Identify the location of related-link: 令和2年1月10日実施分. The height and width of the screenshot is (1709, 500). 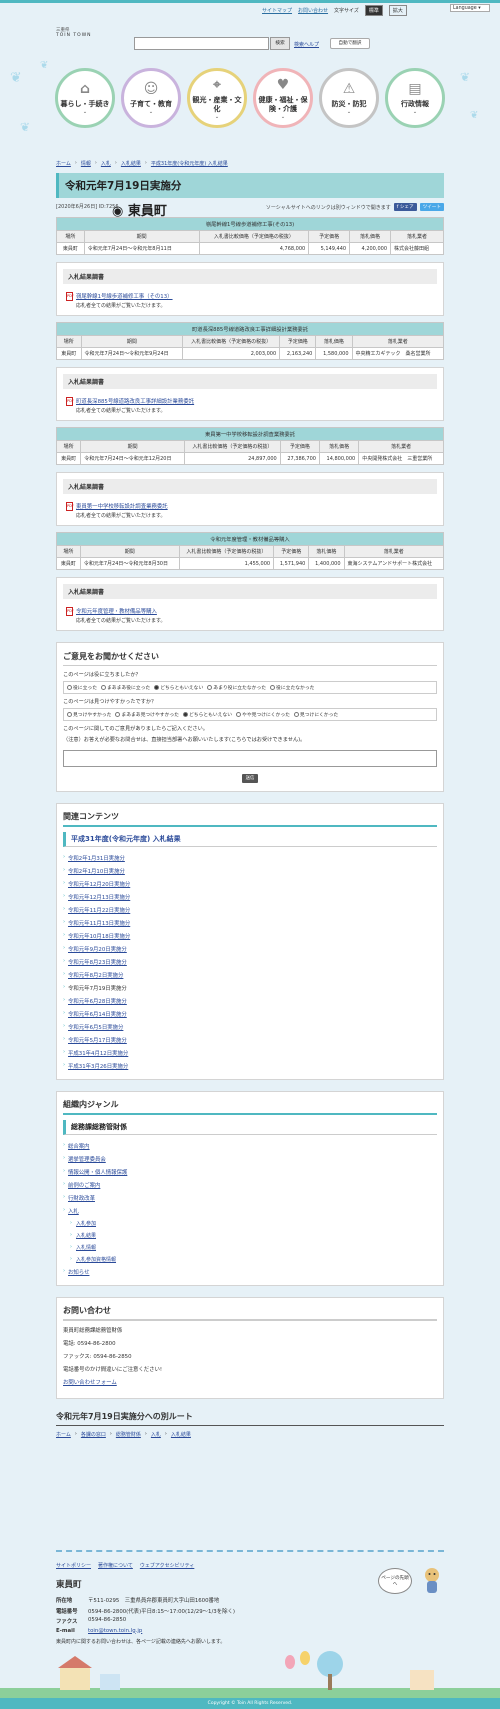
(96, 872).